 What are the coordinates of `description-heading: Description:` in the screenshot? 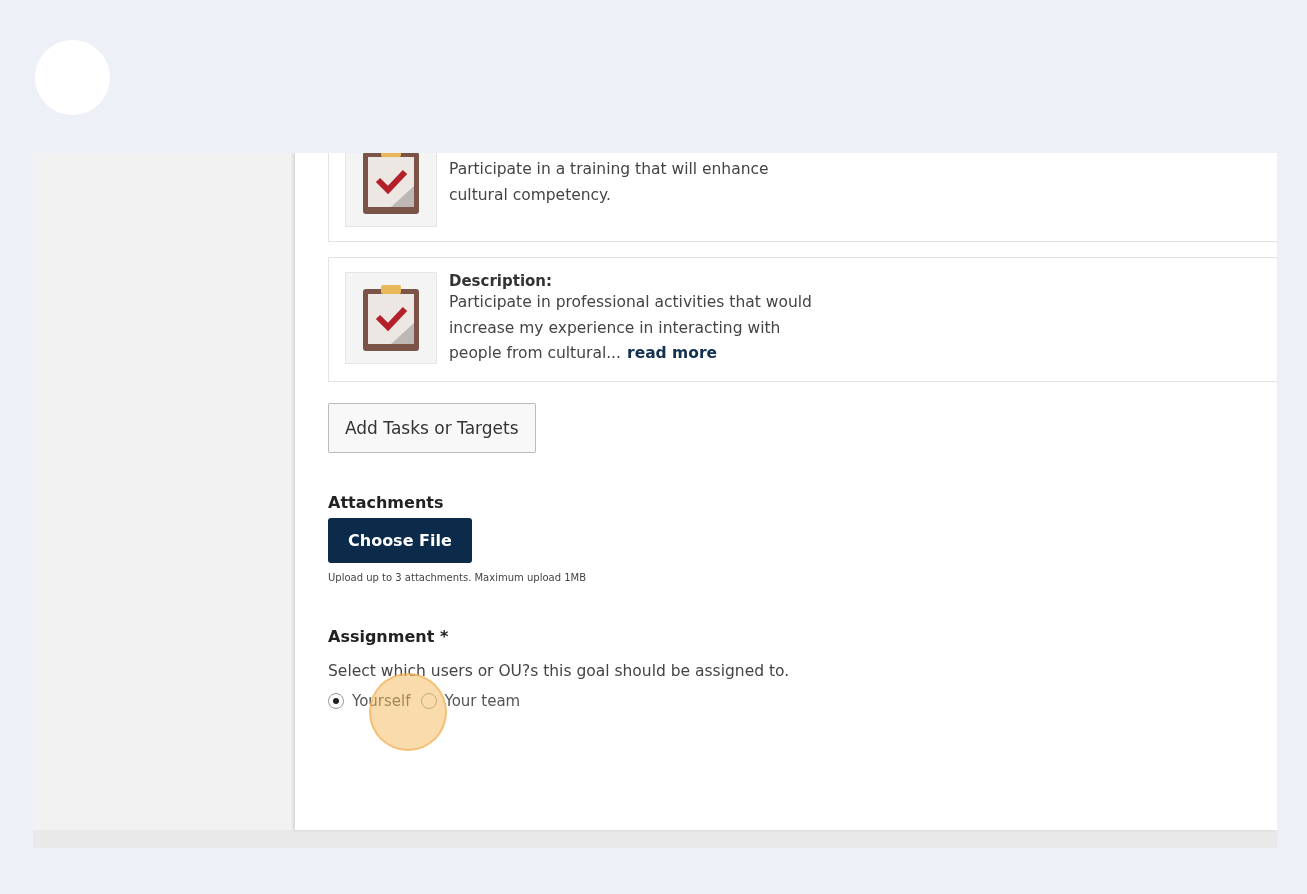 It's located at (501, 281).